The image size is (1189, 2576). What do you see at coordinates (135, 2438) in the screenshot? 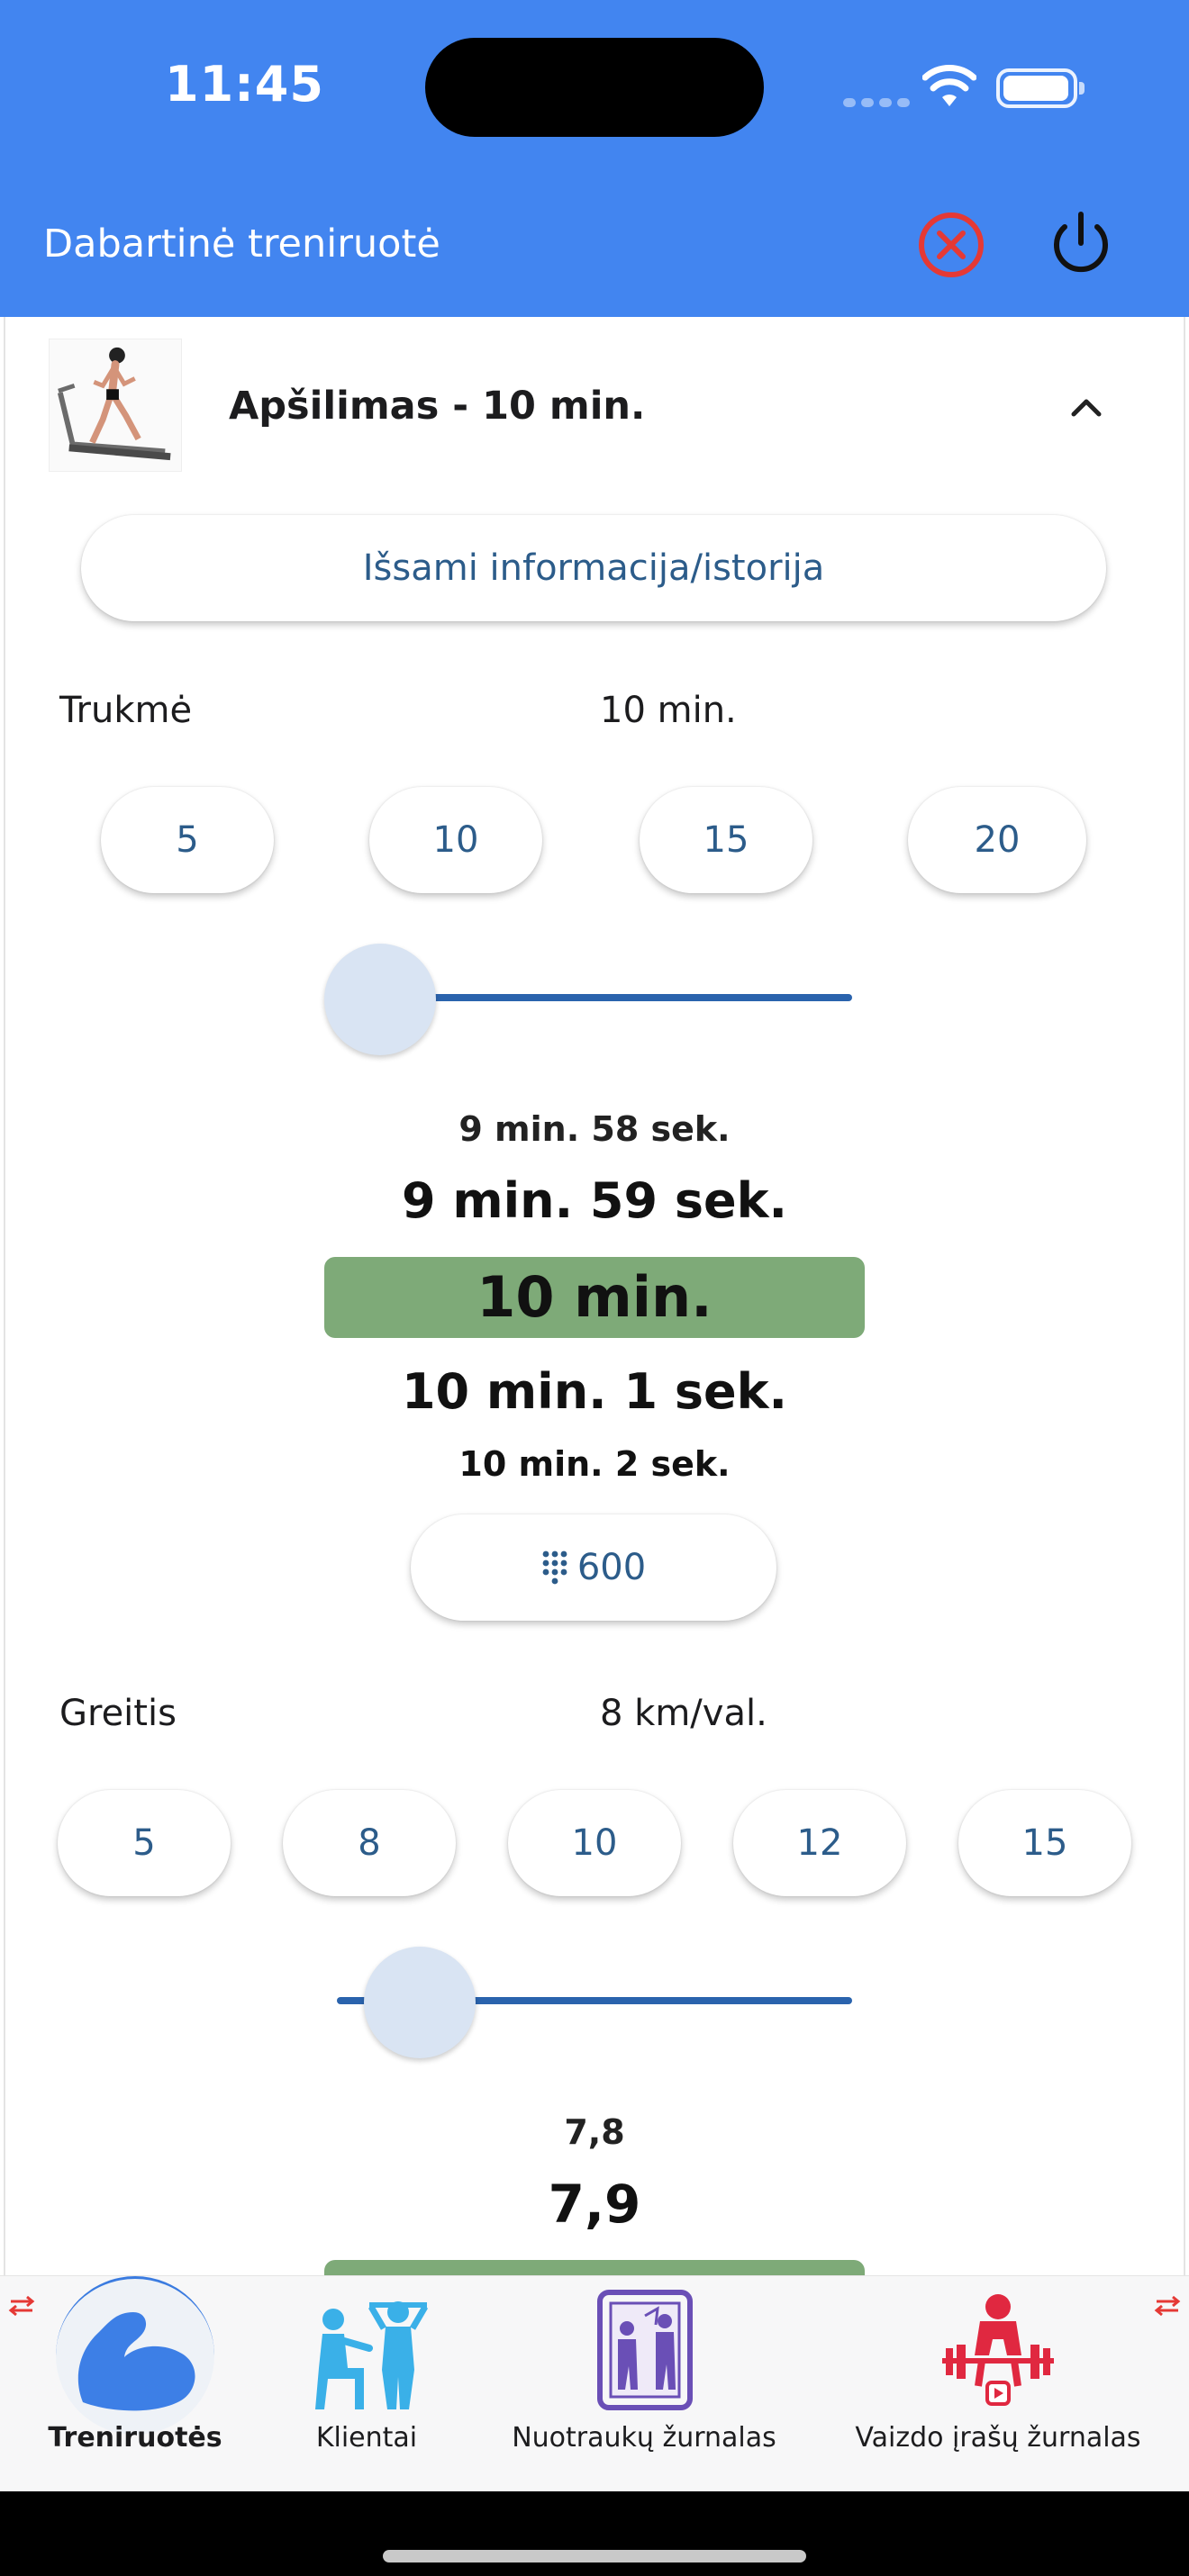
I see `nav-label: Treniruotės` at bounding box center [135, 2438].